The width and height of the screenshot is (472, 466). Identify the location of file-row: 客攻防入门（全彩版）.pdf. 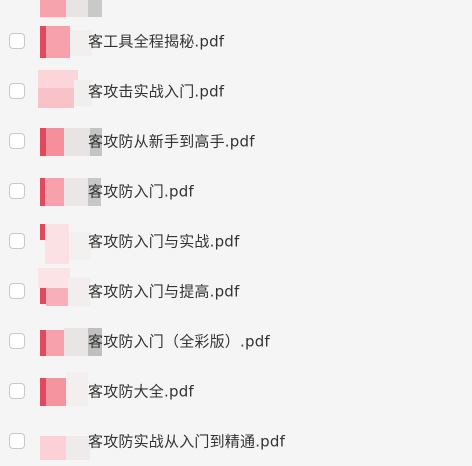
(236, 341).